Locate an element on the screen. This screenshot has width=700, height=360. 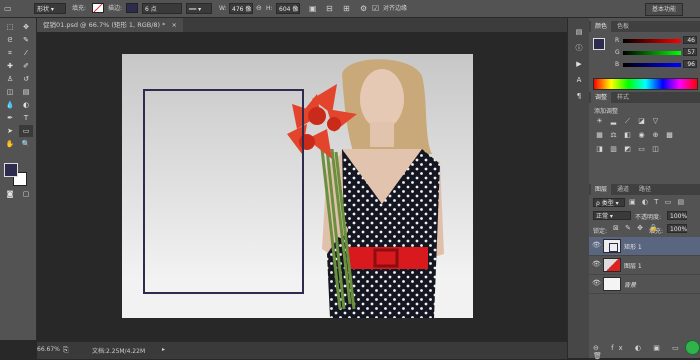
eyedropper-tool-icon: ⁄ is located at coordinates (26, 53).